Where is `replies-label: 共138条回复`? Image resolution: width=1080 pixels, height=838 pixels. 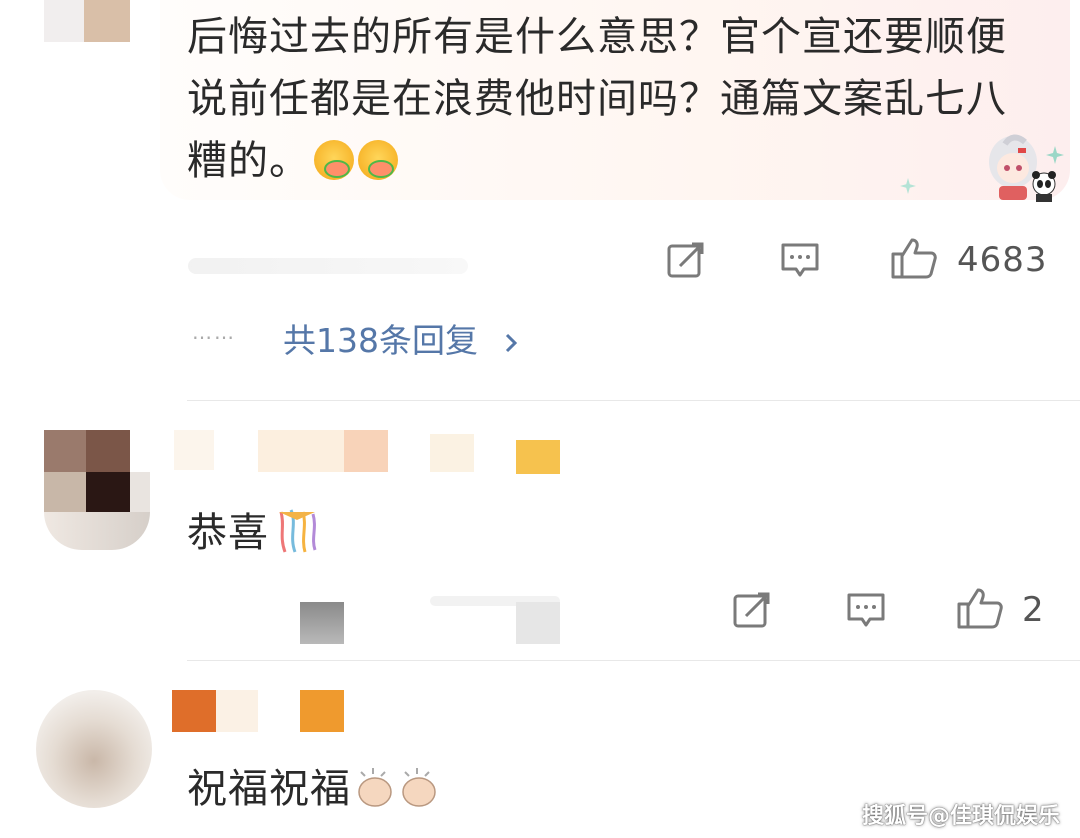 replies-label: 共138条回复 is located at coordinates (380, 340).